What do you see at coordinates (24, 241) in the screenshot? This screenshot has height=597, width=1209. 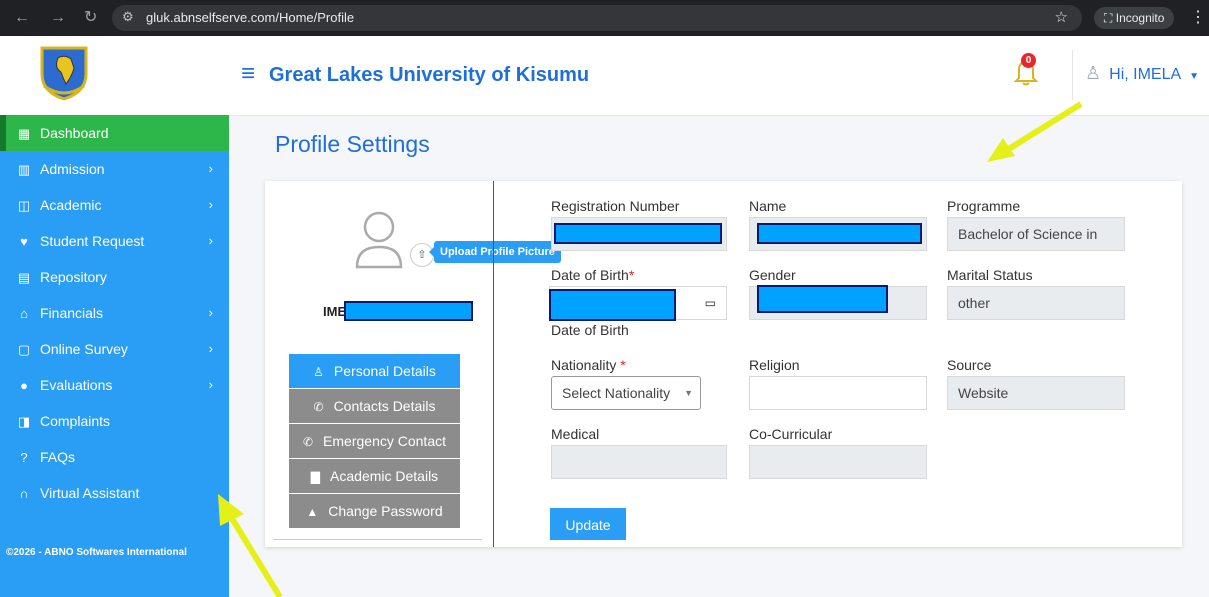 I see `heart-hand-icon: ♥` at bounding box center [24, 241].